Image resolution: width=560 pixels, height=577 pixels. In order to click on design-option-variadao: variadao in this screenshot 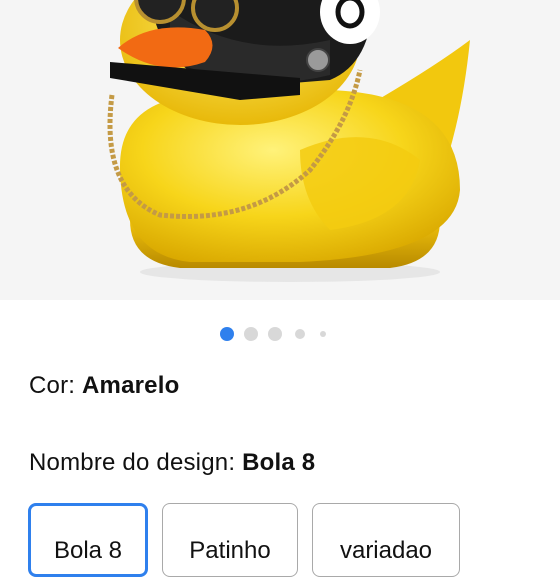, I will do `click(386, 540)`.